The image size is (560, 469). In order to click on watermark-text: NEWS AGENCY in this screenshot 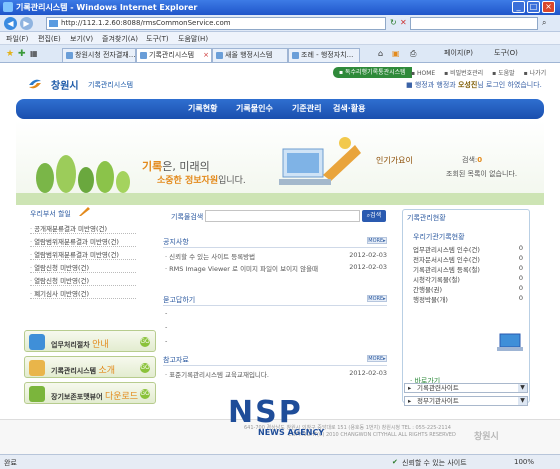, I will do `click(291, 432)`.